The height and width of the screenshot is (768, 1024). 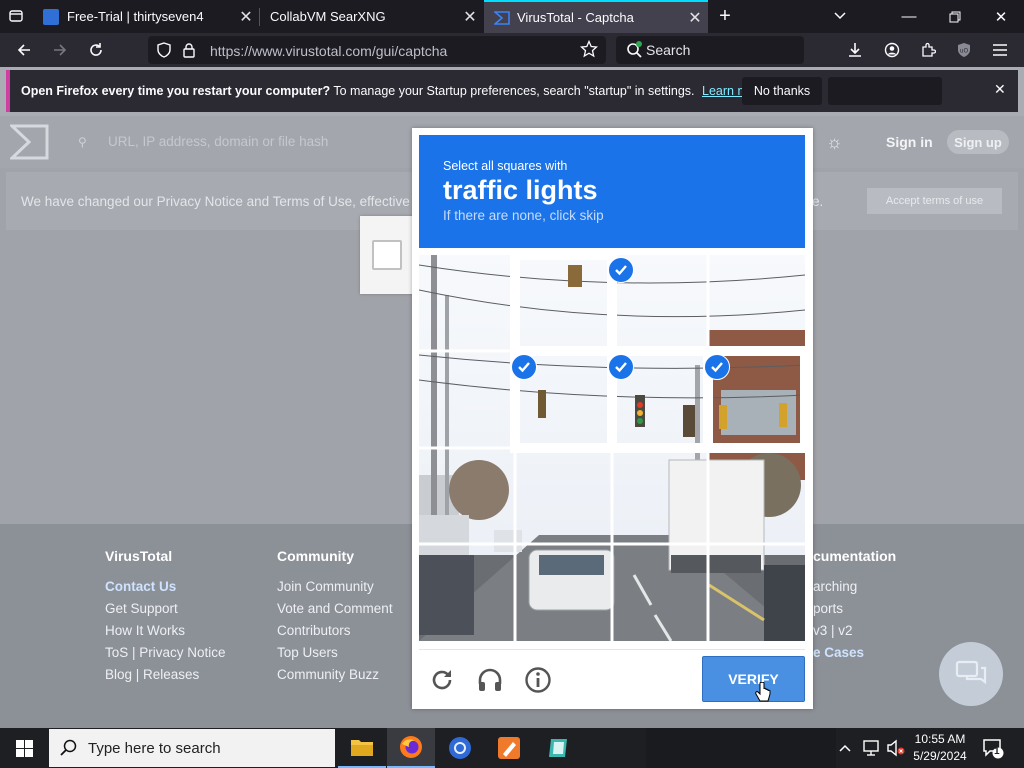 I want to click on restore-icon, so click(x=955, y=16).